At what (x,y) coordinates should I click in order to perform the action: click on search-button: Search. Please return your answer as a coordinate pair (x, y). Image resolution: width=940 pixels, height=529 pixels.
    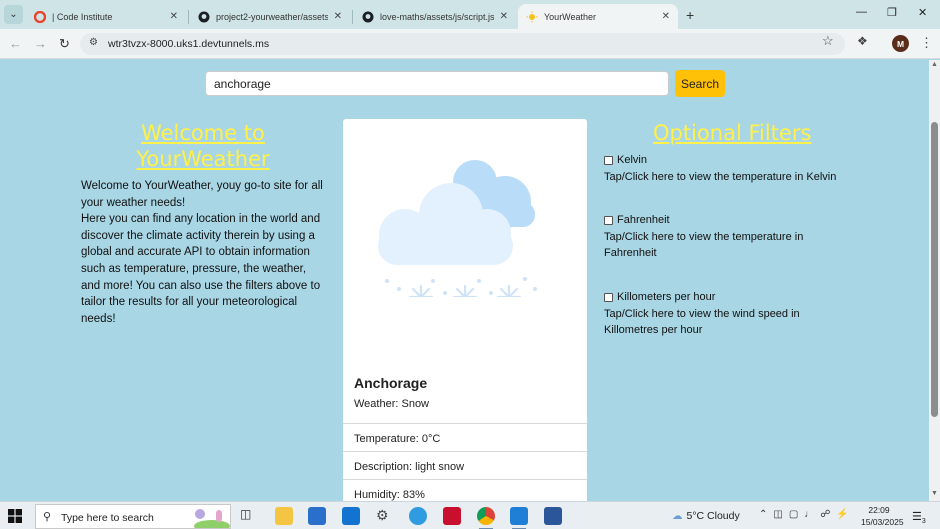
    Looking at the image, I should click on (700, 83).